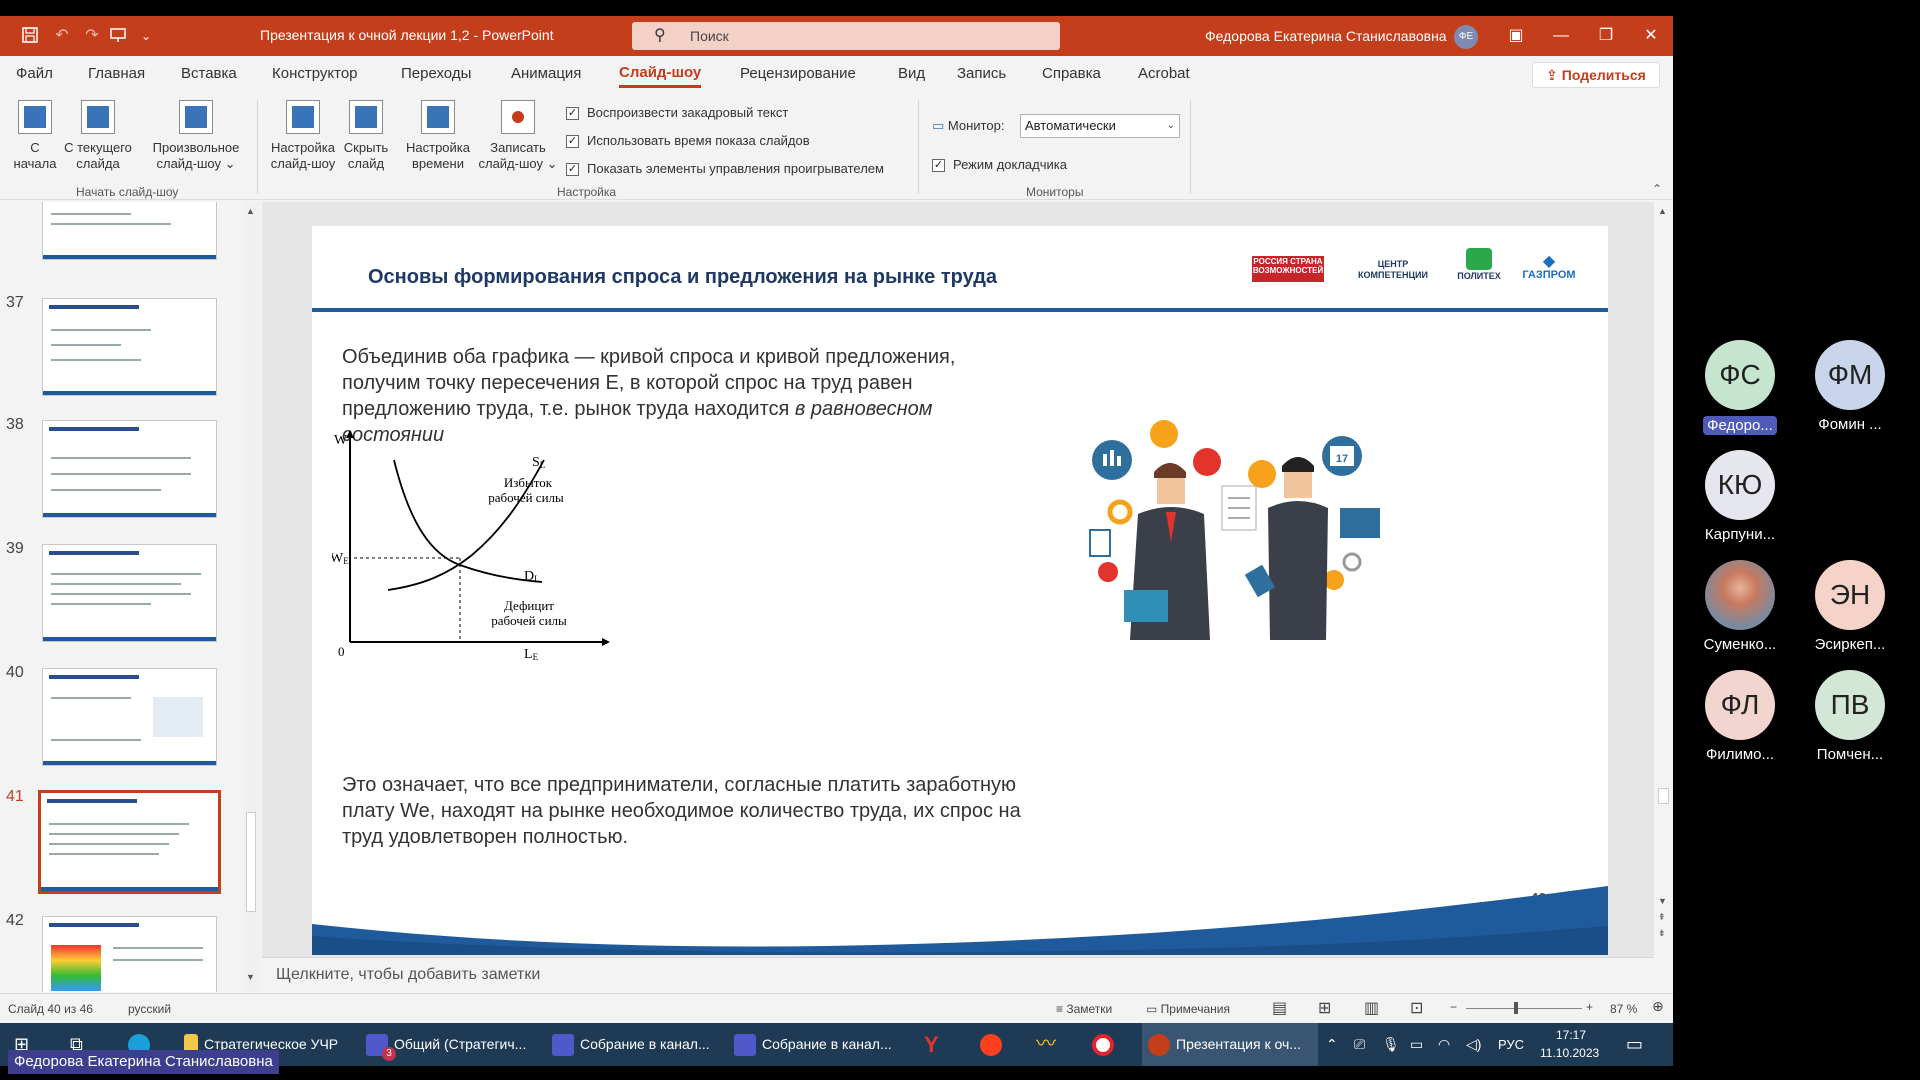 This screenshot has width=1920, height=1080. I want to click on zoom-slider, so click(1524, 1008).